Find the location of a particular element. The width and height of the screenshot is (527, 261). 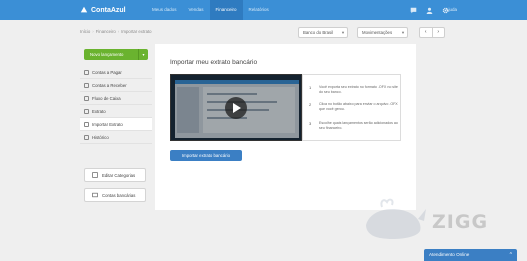

breadcrumb-item-inicio: Início is located at coordinates (85, 31).